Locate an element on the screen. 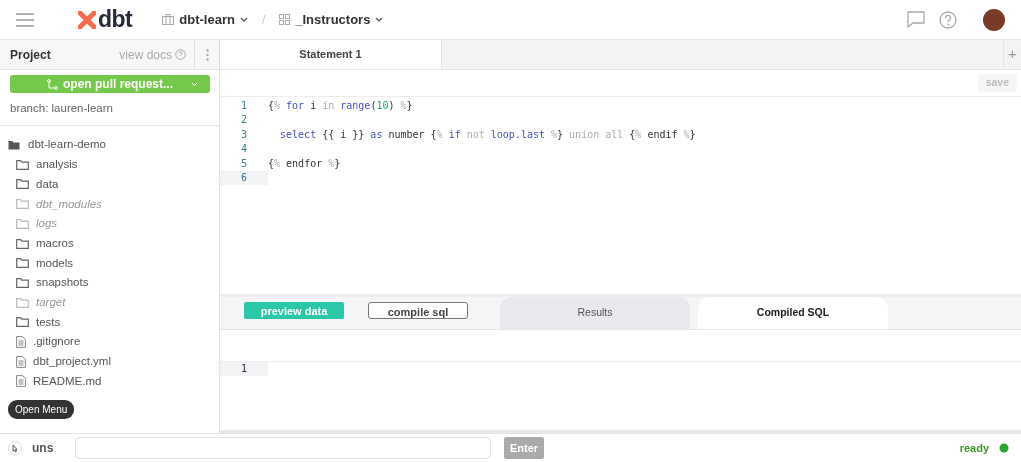 Image resolution: width=1021 pixels, height=462 pixels. branch-label: branch: lauren-learn is located at coordinates (109, 110).